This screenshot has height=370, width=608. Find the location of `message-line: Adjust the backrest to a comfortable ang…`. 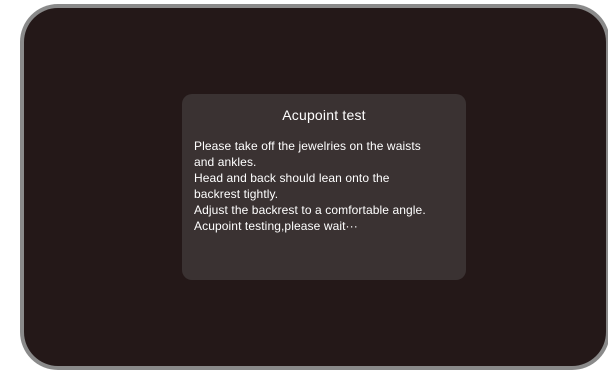

message-line: Adjust the backrest to a comfortable ang… is located at coordinates (310, 210).